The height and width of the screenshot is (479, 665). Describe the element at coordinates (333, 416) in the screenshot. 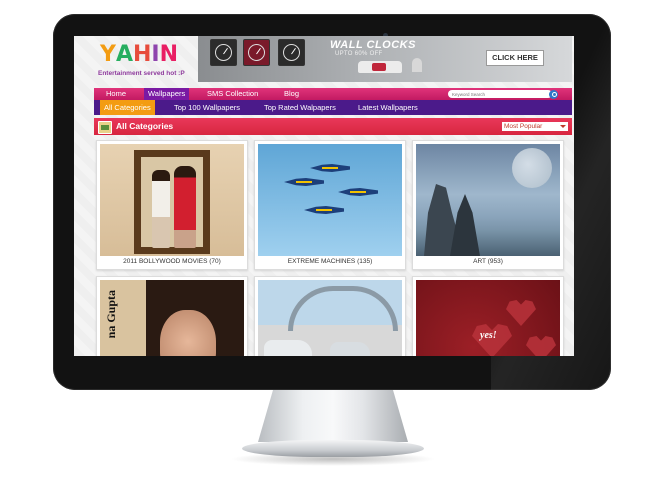

I see `monitor-stand` at that location.